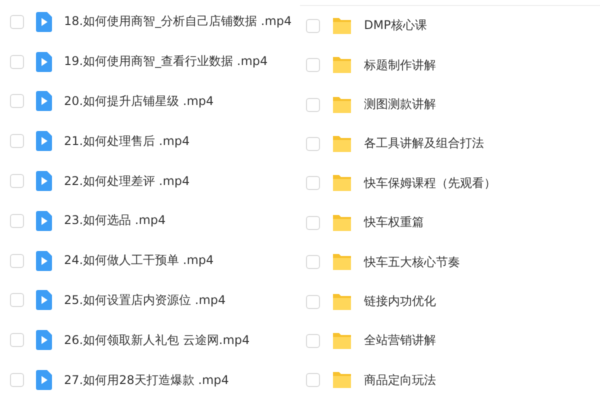 The height and width of the screenshot is (400, 600). Describe the element at coordinates (146, 380) in the screenshot. I see `file-name: 27.如何用28天打造爆款 .mp4` at that location.